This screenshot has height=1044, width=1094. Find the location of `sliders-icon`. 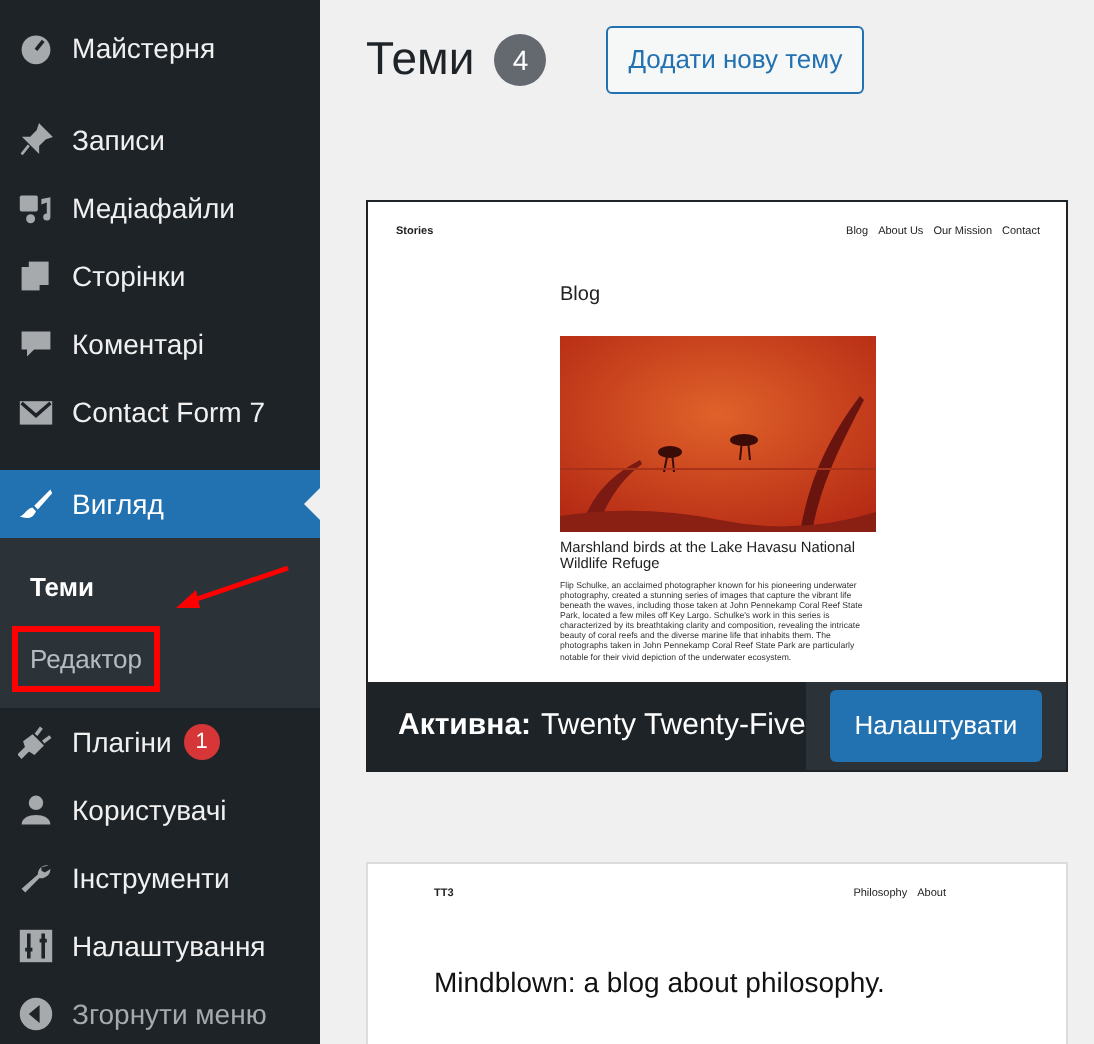

sliders-icon is located at coordinates (36, 946).